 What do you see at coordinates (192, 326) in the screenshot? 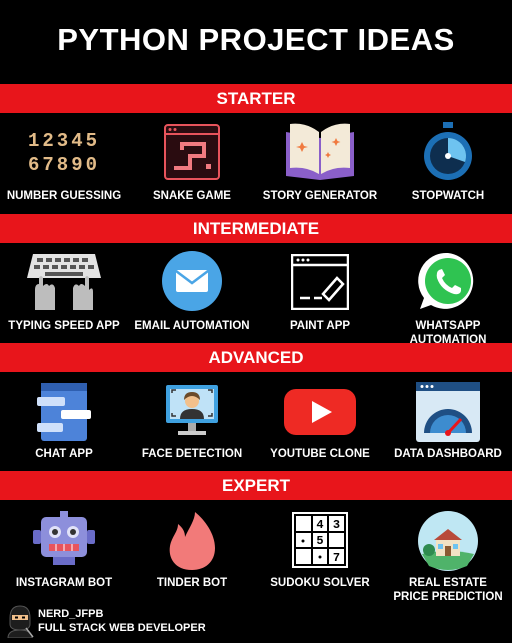
I see `project-label: EMAIL AUTOMATION` at bounding box center [192, 326].